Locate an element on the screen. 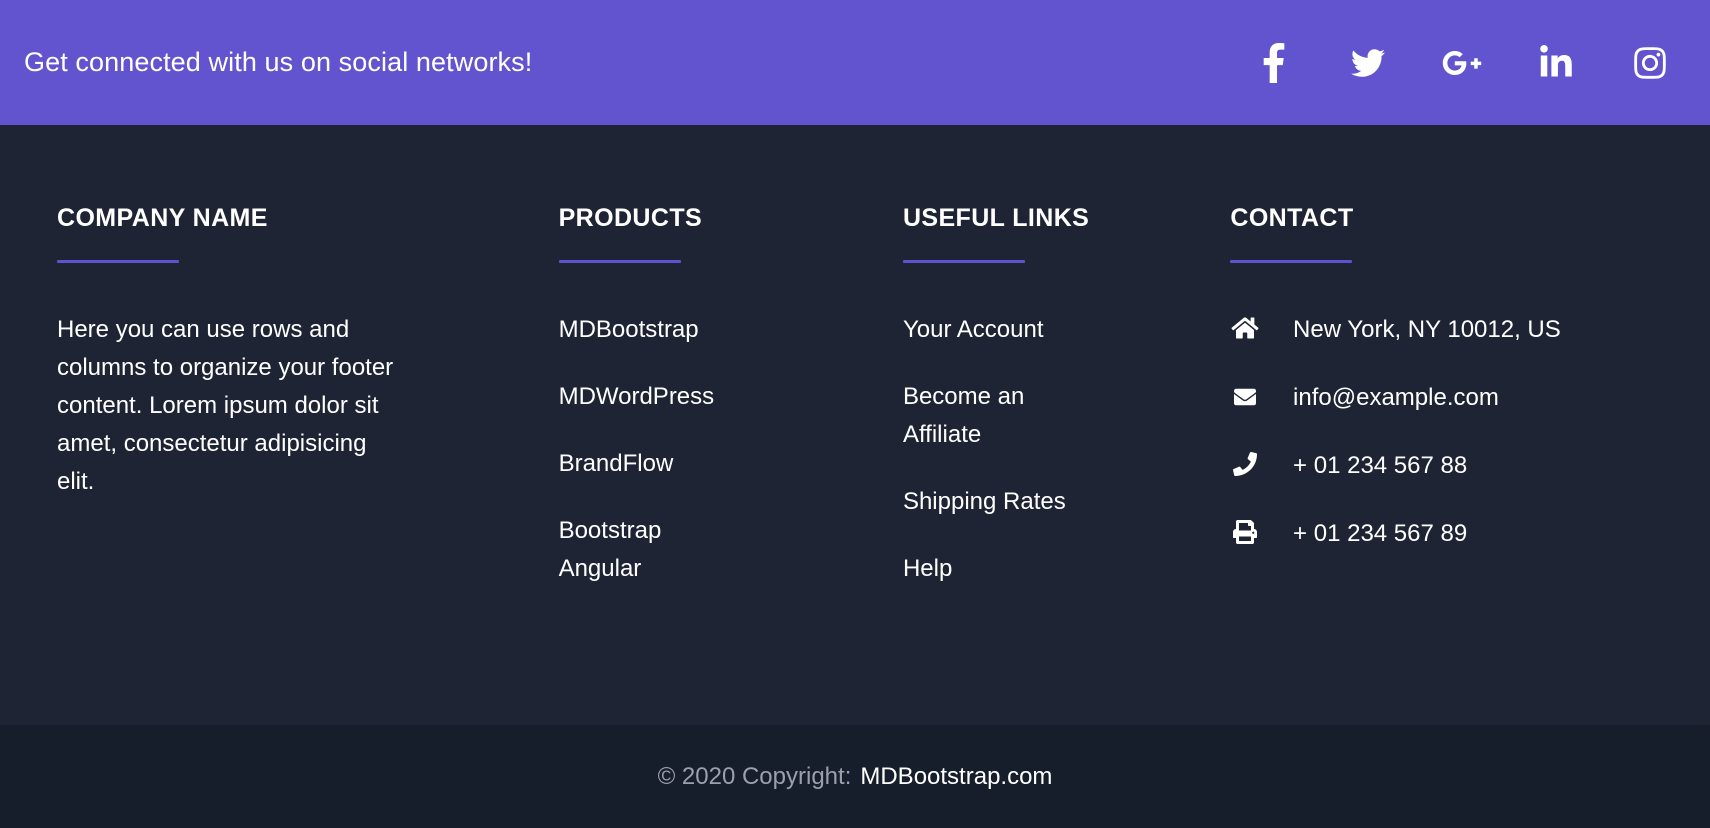 The height and width of the screenshot is (828, 1710). list-item: Become an Affiliate is located at coordinates (1047, 416).